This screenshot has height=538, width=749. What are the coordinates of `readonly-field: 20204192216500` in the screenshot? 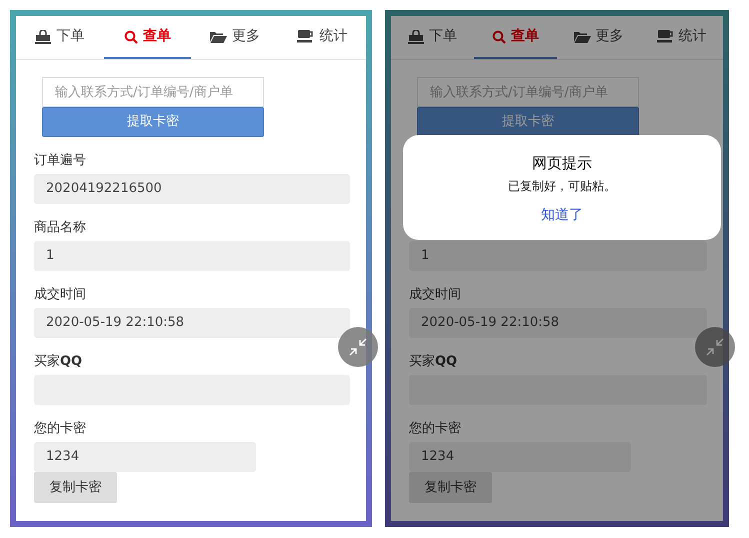 It's located at (192, 189).